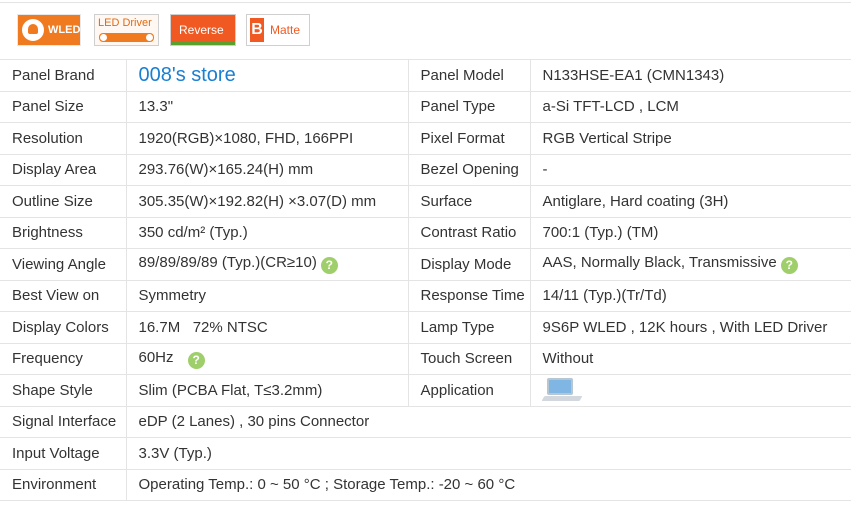 The height and width of the screenshot is (512, 851). What do you see at coordinates (690, 170) in the screenshot?
I see `bezel-opening-value: -` at bounding box center [690, 170].